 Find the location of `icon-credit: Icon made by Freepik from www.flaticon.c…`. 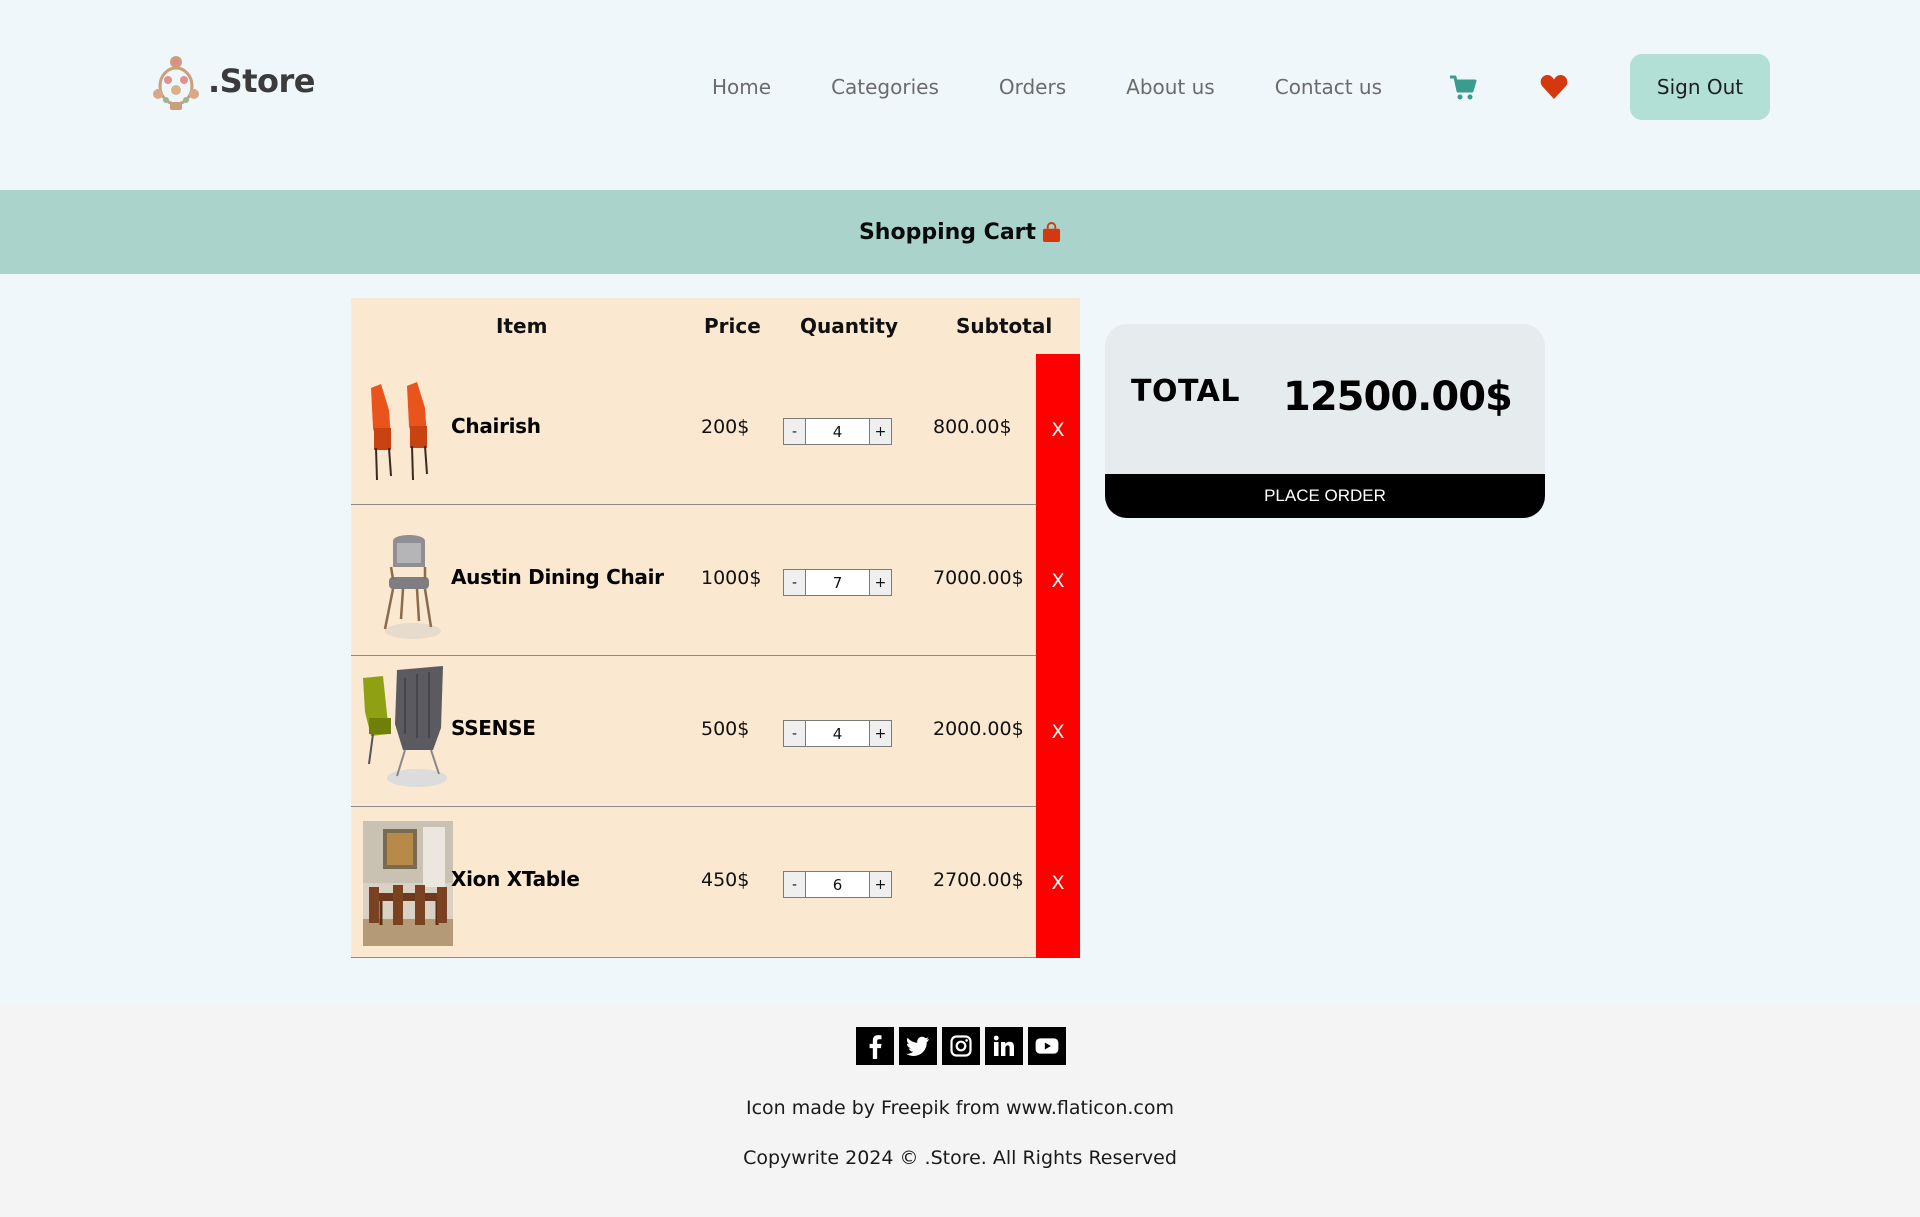

icon-credit: Icon made by Freepik from www.flaticon.c… is located at coordinates (960, 1108).